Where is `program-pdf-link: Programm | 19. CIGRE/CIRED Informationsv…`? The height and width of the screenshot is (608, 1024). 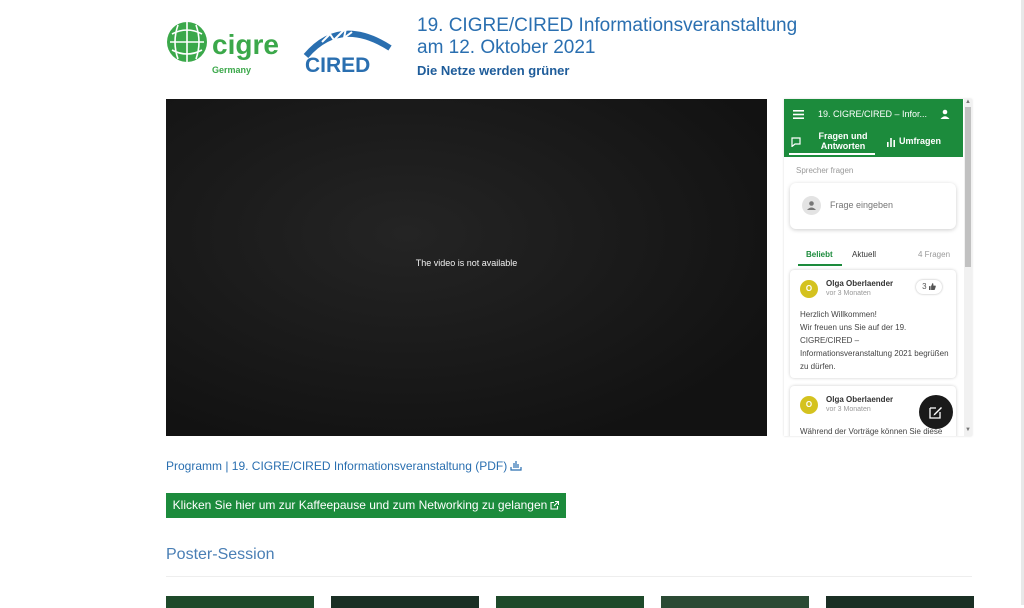 program-pdf-link: Programm | 19. CIGRE/CIRED Informationsv… is located at coordinates (344, 466).